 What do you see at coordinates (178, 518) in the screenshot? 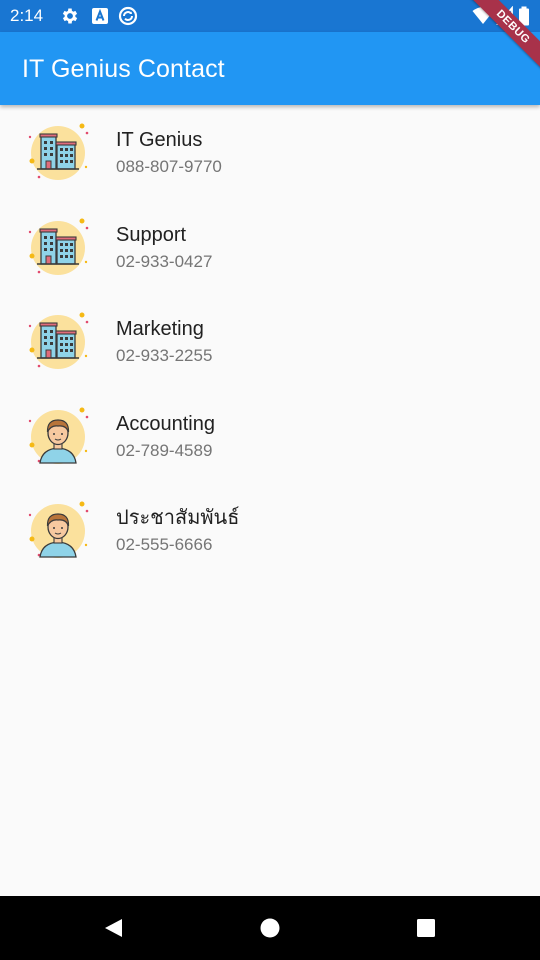
I see `contact-name: ประชาสัมพันธ์` at bounding box center [178, 518].